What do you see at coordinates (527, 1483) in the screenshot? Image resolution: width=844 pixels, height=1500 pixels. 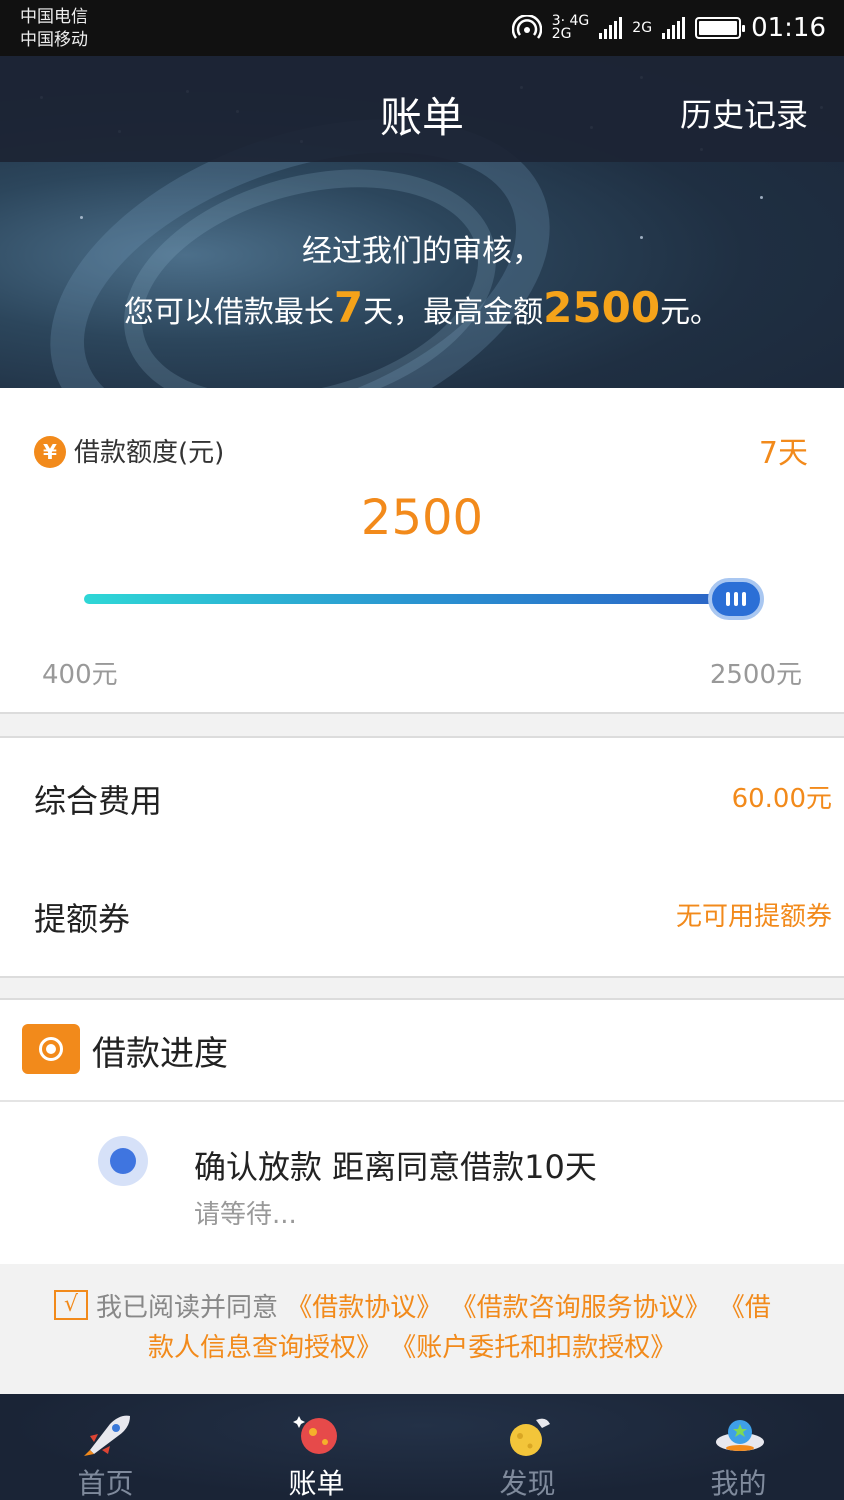 I see `tab-discover-label: 发现` at bounding box center [527, 1483].